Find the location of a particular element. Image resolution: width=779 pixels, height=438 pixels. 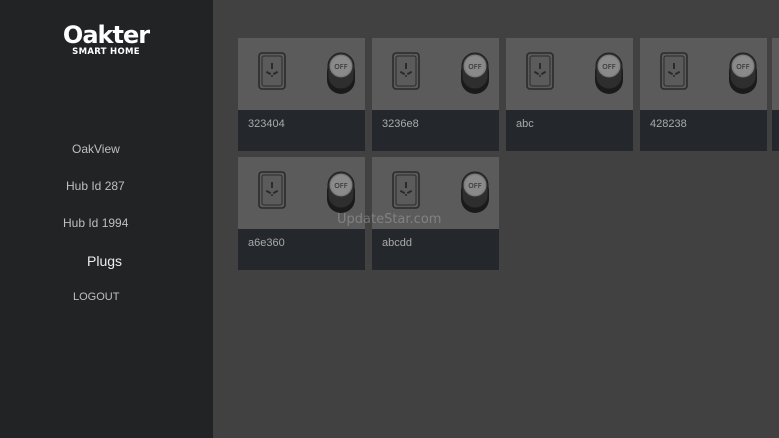

plug-card: OFF 323404 is located at coordinates (301, 94).